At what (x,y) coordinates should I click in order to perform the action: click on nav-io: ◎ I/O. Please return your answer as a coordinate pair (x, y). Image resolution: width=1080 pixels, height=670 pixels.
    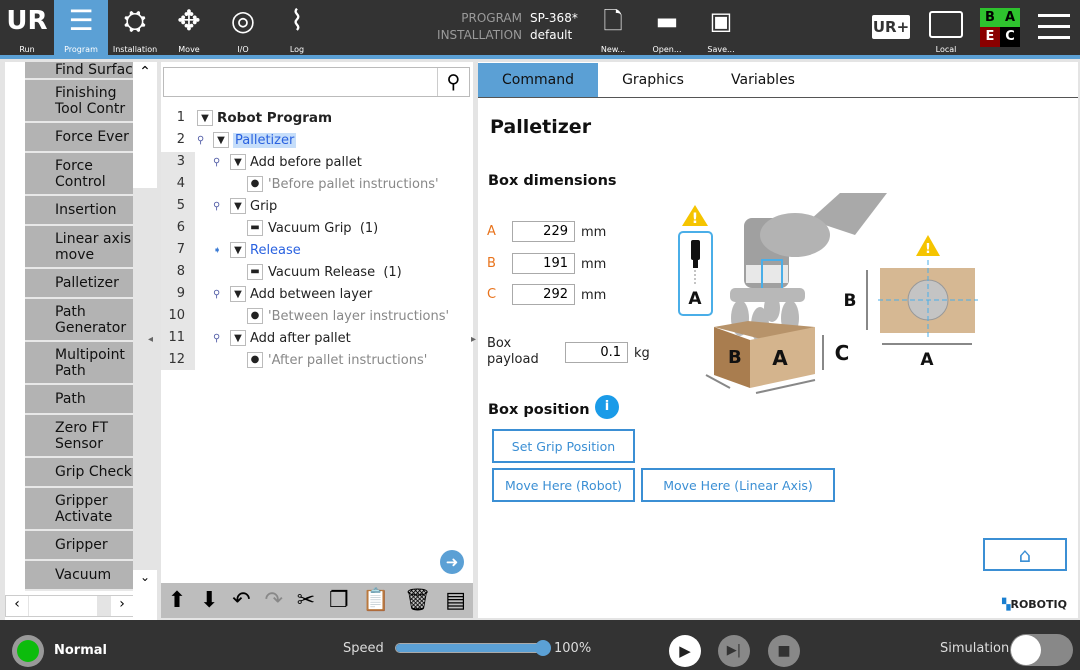
    Looking at the image, I should click on (243, 27).